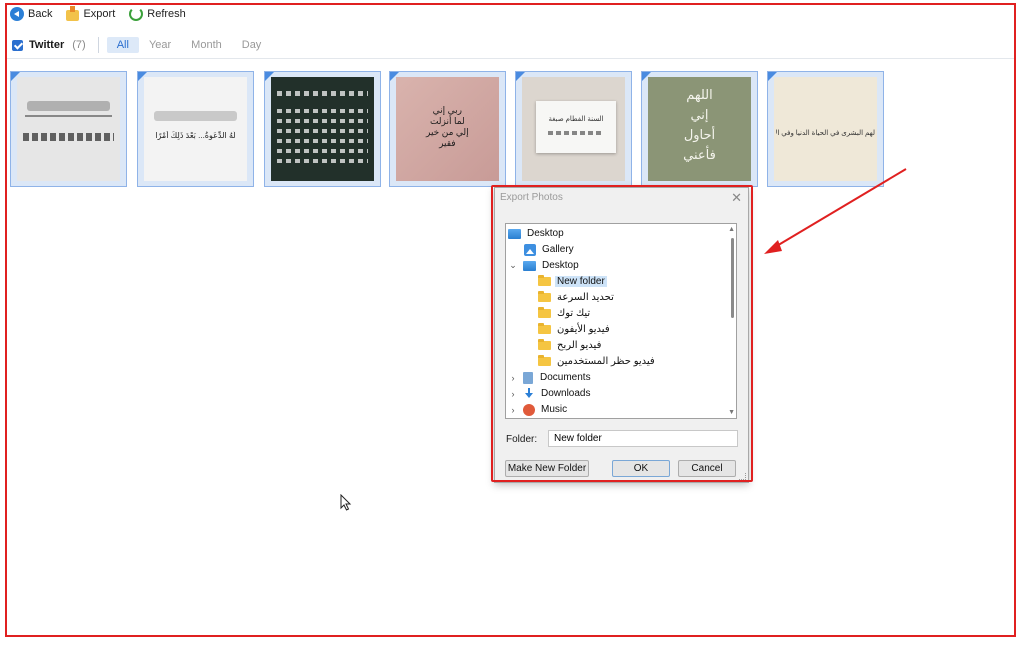 Image resolution: width=1024 pixels, height=645 pixels. What do you see at coordinates (835, 211) in the screenshot?
I see `annotation-arrow` at bounding box center [835, 211].